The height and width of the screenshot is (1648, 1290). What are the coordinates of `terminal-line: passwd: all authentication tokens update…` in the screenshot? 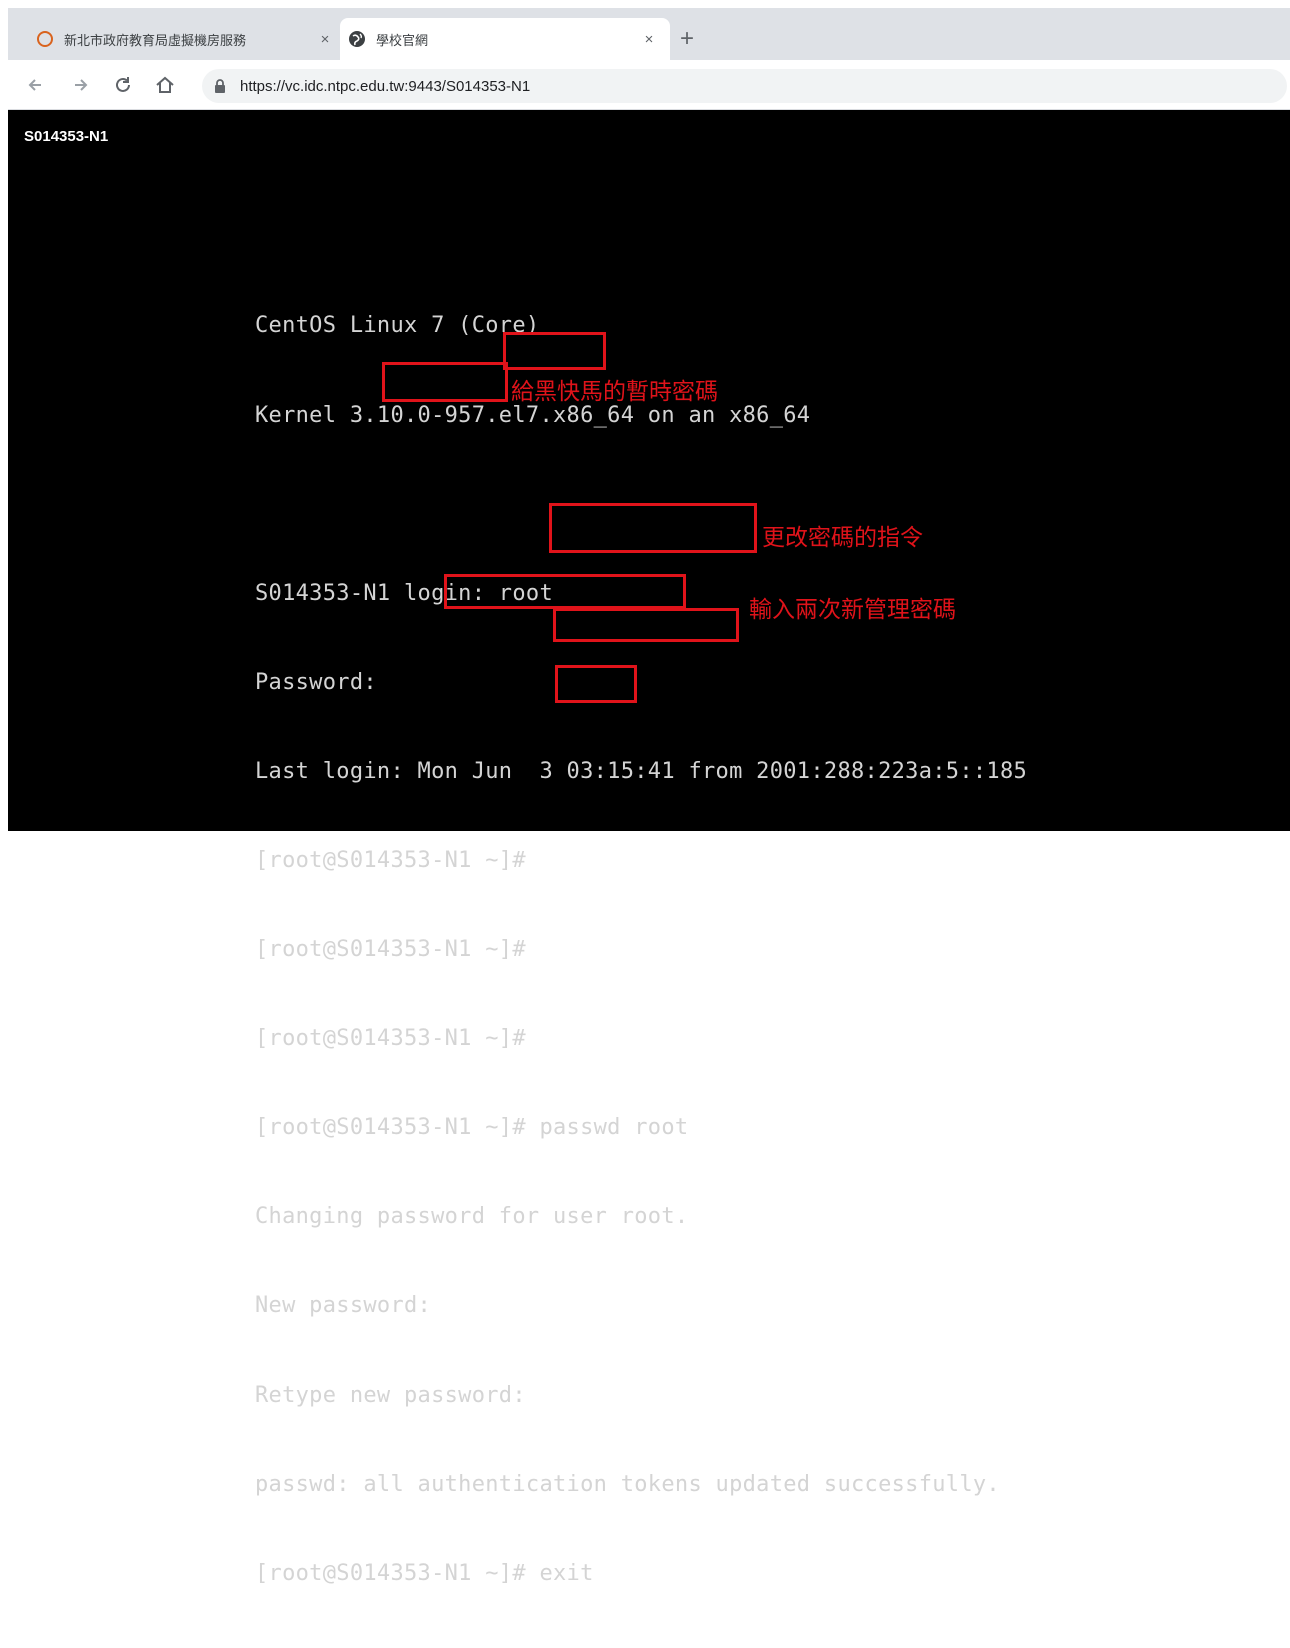 It's located at (627, 1484).